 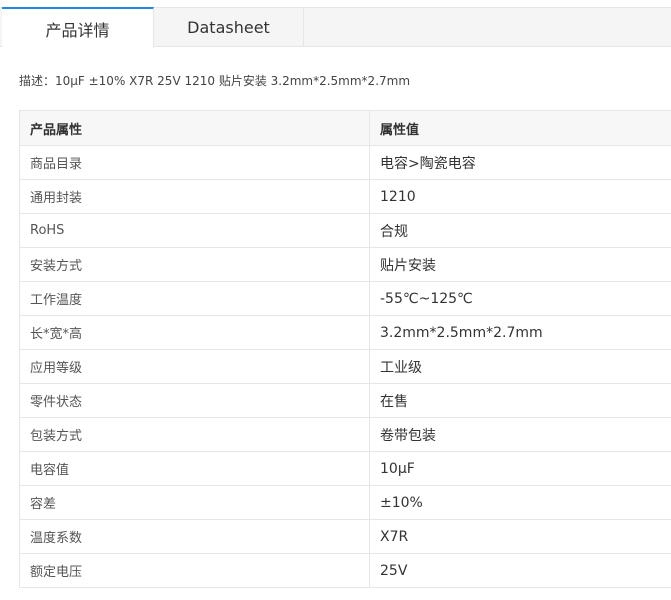 I want to click on attribute-value: 3.2mm*2.5mm*2.7mm, so click(x=520, y=332).